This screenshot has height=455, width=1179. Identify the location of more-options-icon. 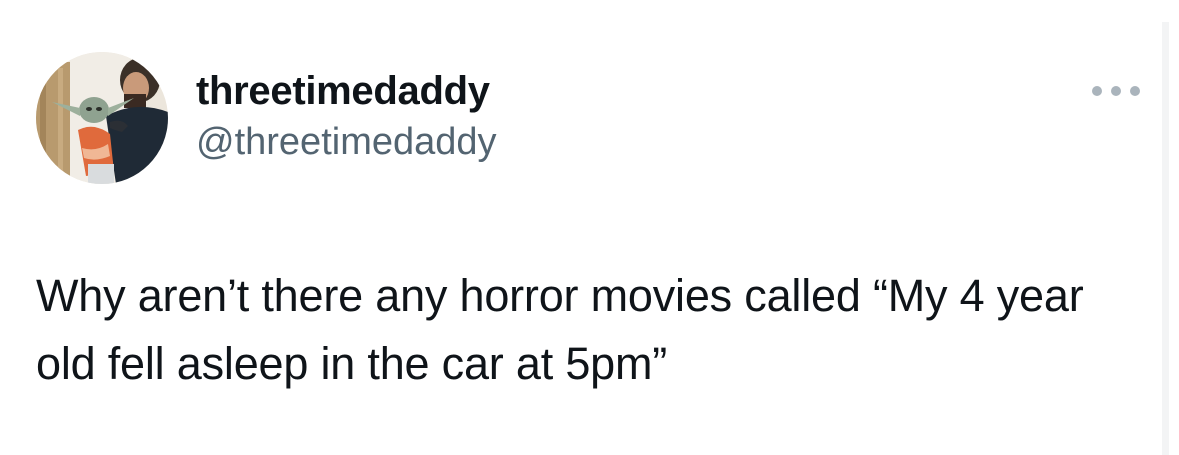
(1116, 91).